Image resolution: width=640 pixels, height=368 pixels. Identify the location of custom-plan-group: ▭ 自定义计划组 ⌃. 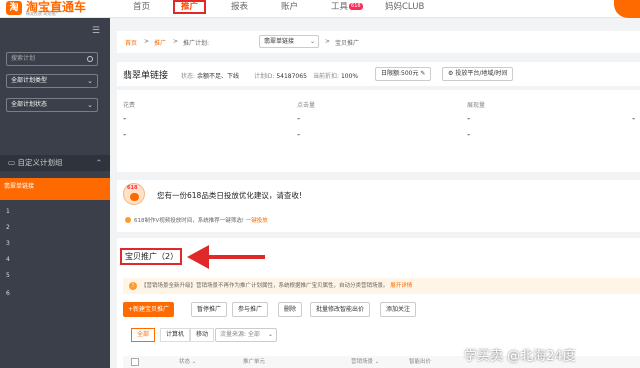
(55, 163).